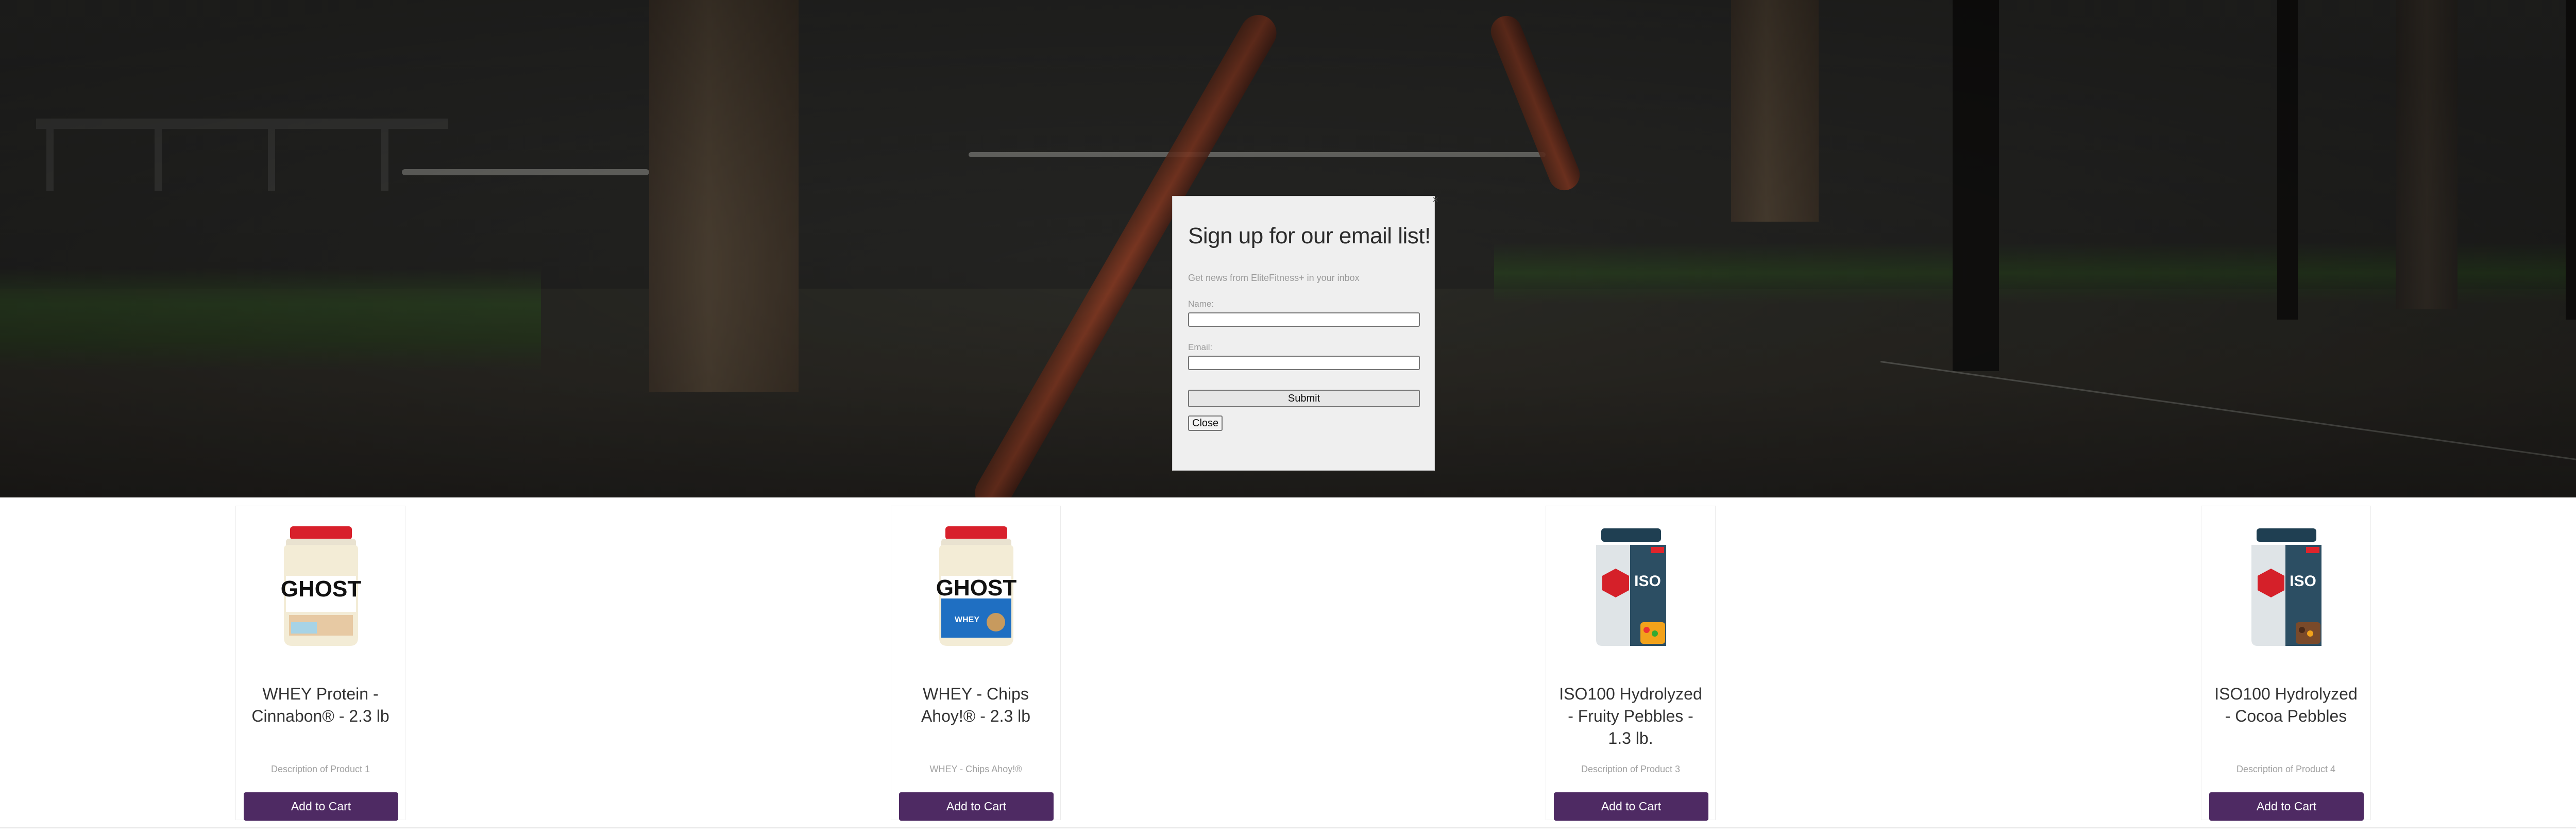 Image resolution: width=2576 pixels, height=832 pixels. What do you see at coordinates (2286, 587) in the screenshot?
I see `product-image-iso100-cocoa: ISO` at bounding box center [2286, 587].